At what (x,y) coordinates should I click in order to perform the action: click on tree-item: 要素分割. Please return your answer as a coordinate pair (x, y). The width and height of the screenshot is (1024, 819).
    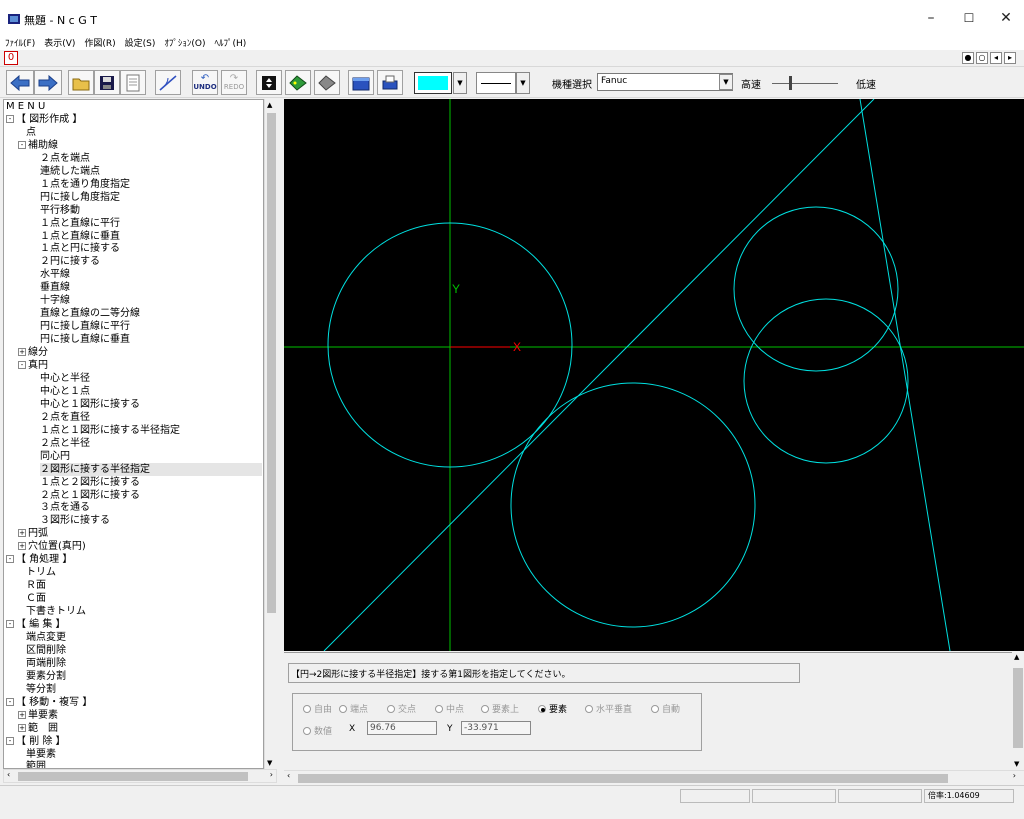
    Looking at the image, I should click on (46, 676).